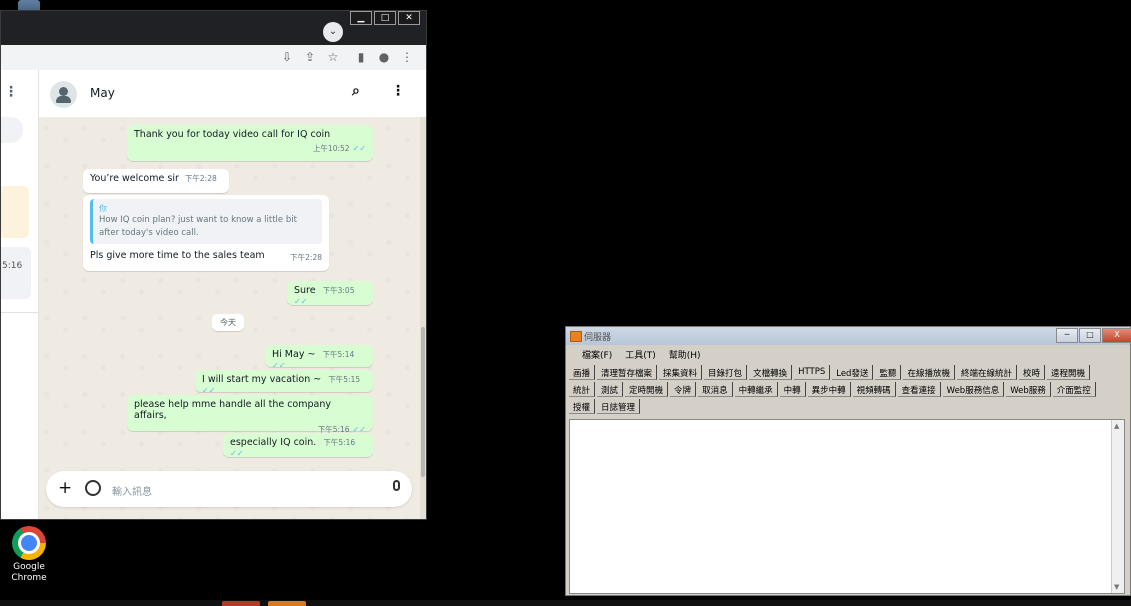  I want to click on message-time: 下午3:05, so click(338, 290).